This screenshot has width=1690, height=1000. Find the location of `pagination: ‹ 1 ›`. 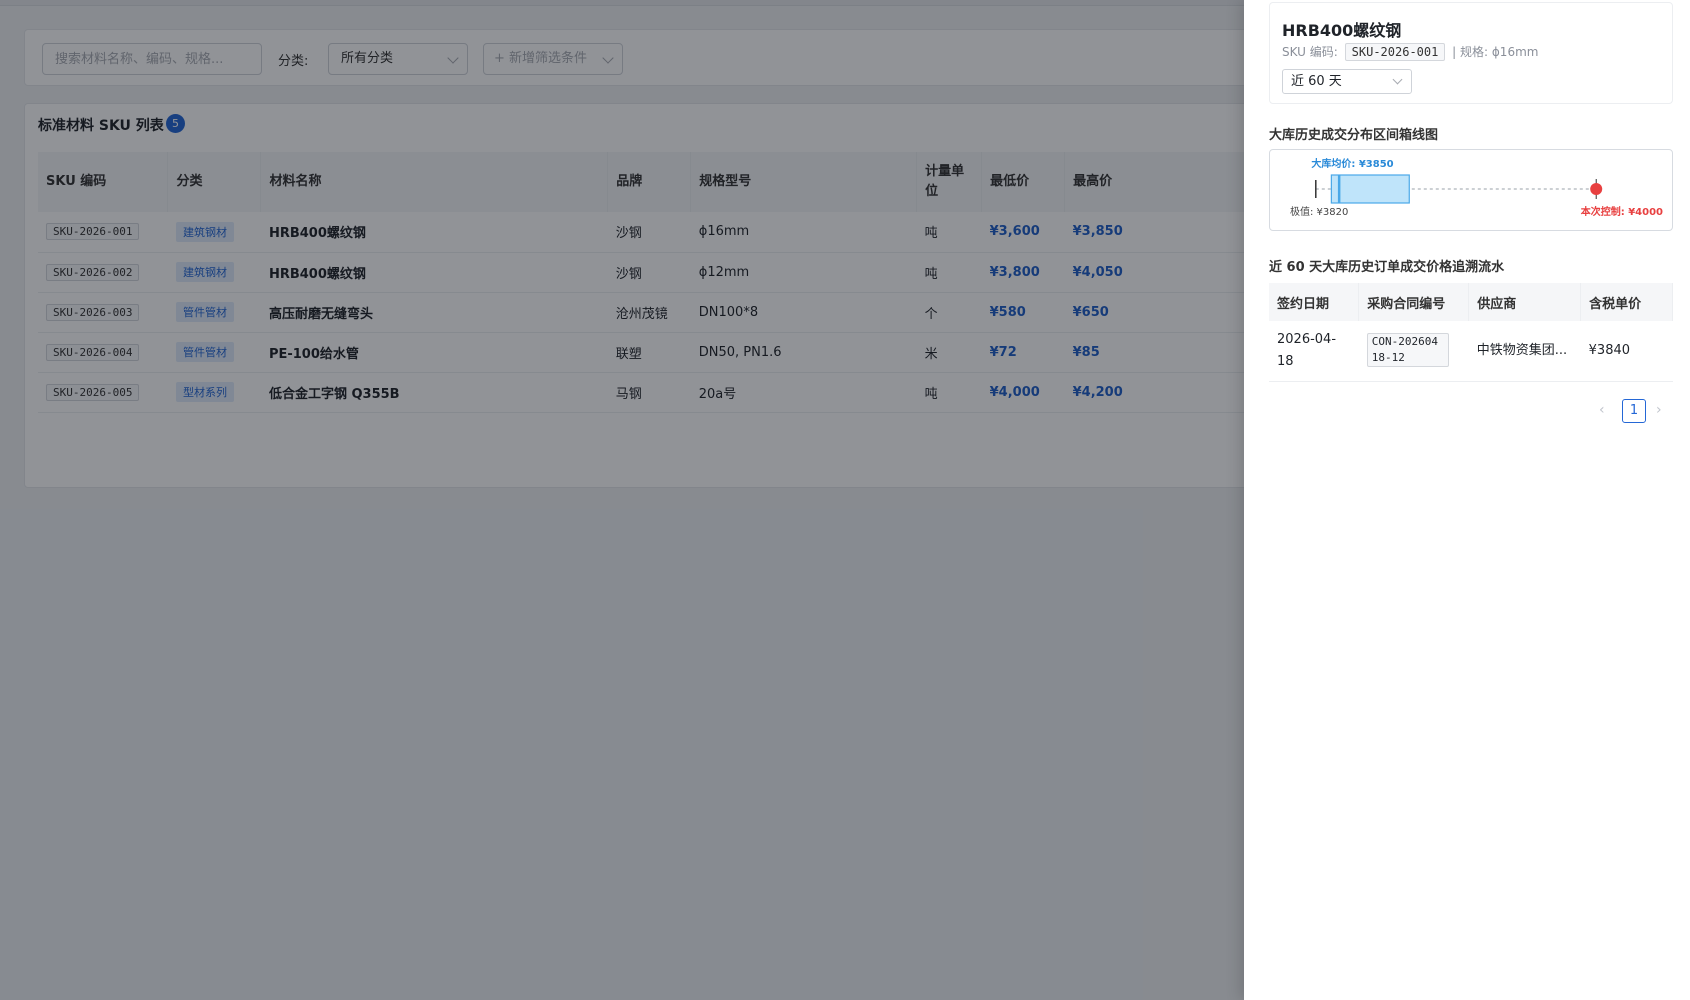

pagination: ‹ 1 › is located at coordinates (1467, 411).